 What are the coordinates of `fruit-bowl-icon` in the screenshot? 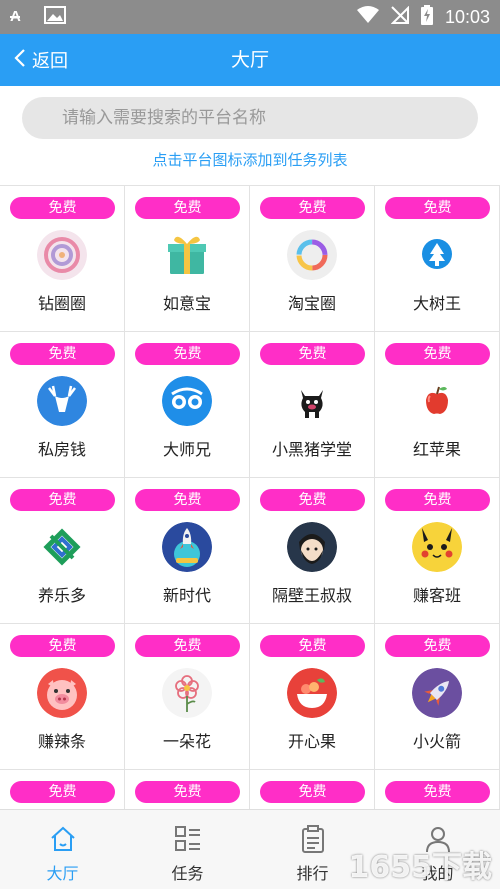 It's located at (312, 693).